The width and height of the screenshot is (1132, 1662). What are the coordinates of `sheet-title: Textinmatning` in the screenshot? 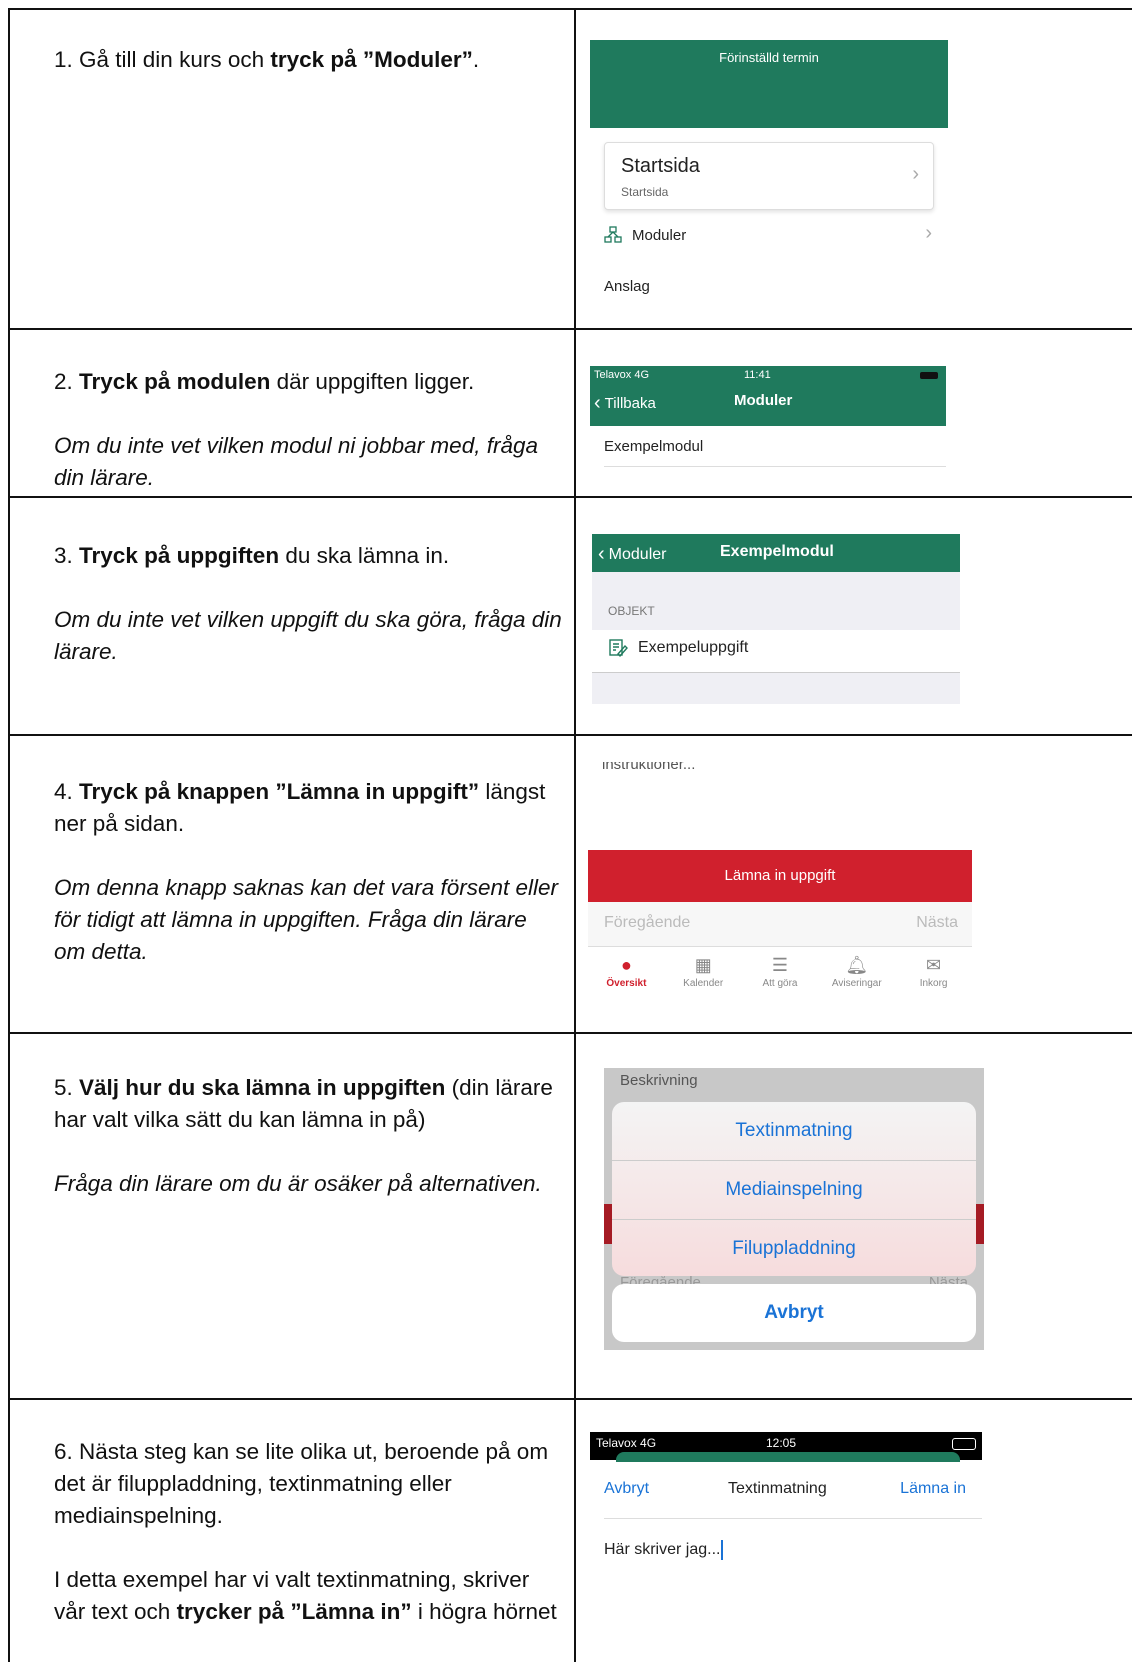 It's located at (777, 1488).